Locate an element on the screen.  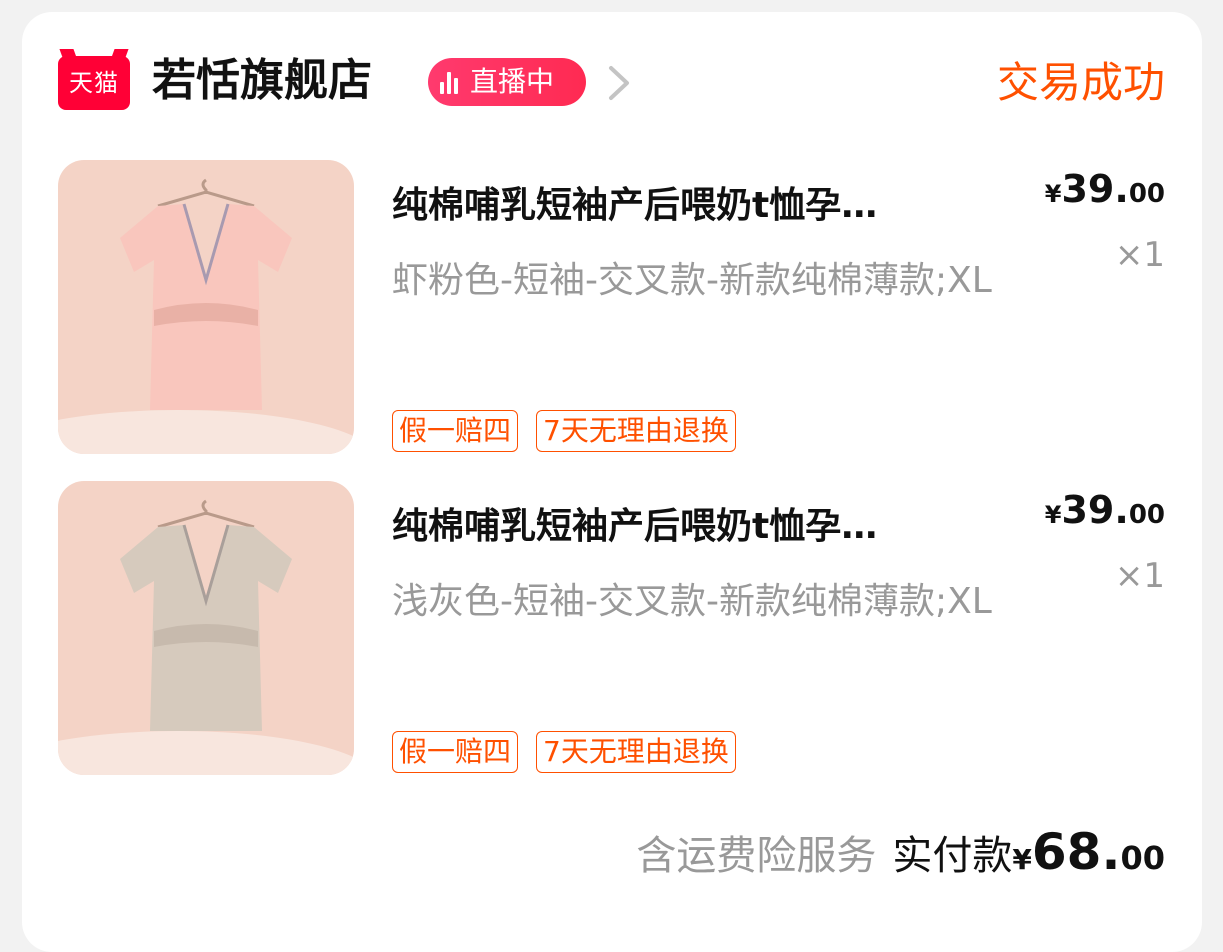
product-spec: 浅灰色-短袖-交叉款-新款纯棉薄款;XL is located at coordinates (692, 601).